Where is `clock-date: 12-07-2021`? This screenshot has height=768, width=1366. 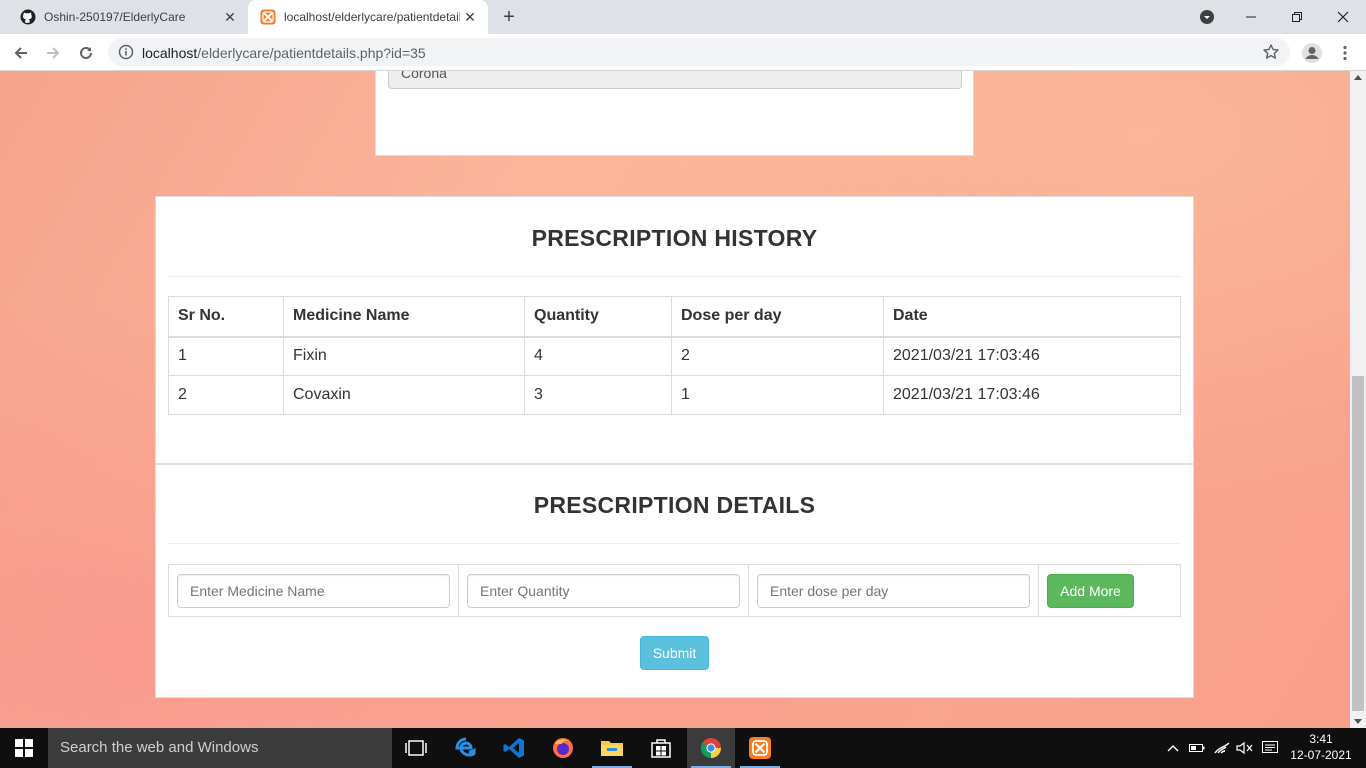
clock-date: 12-07-2021 is located at coordinates (1321, 755).